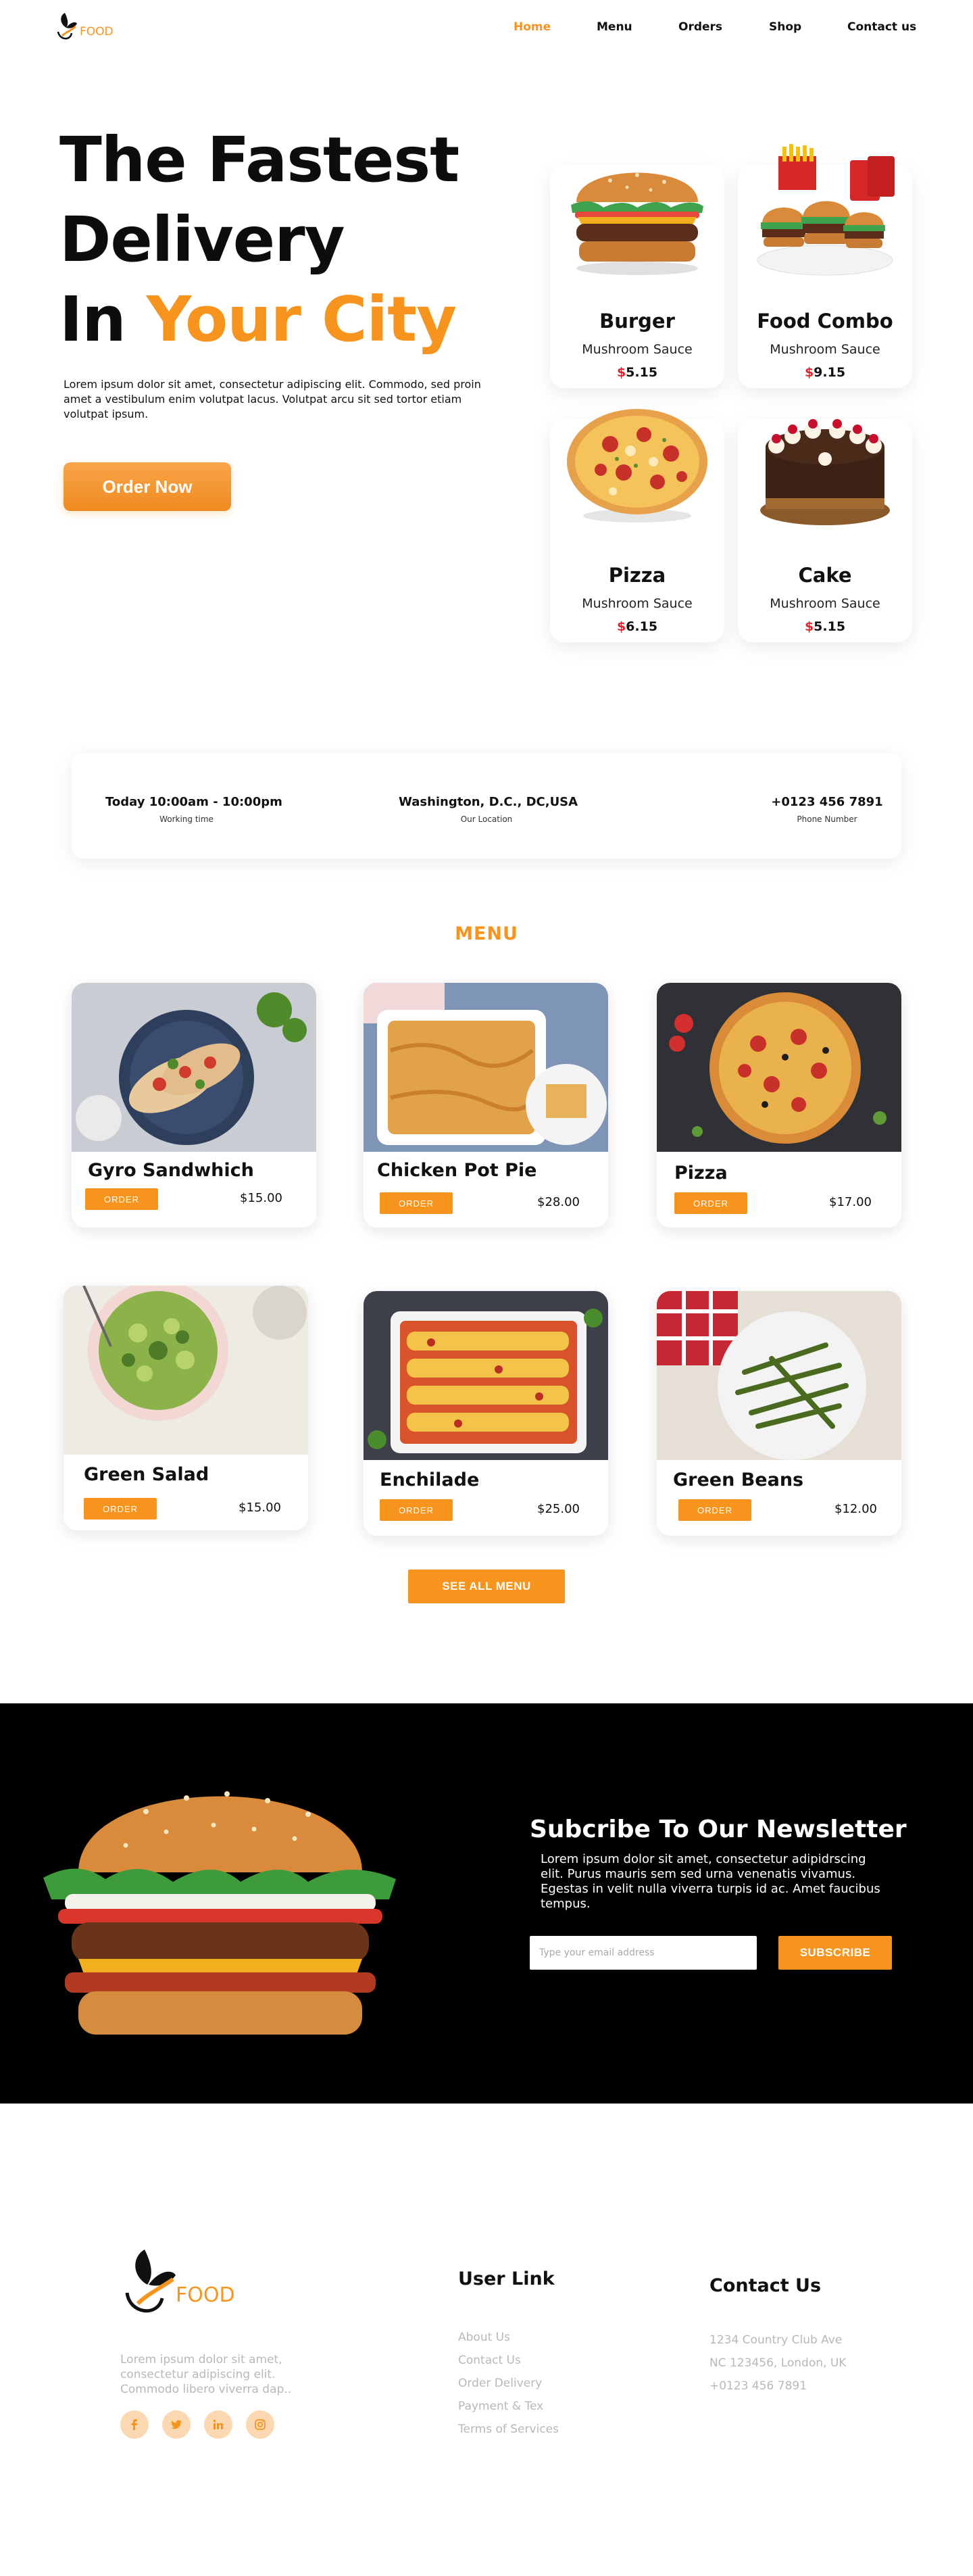 Image resolution: width=973 pixels, height=2576 pixels. I want to click on contact-phone: +0123 456 7891, so click(758, 2386).